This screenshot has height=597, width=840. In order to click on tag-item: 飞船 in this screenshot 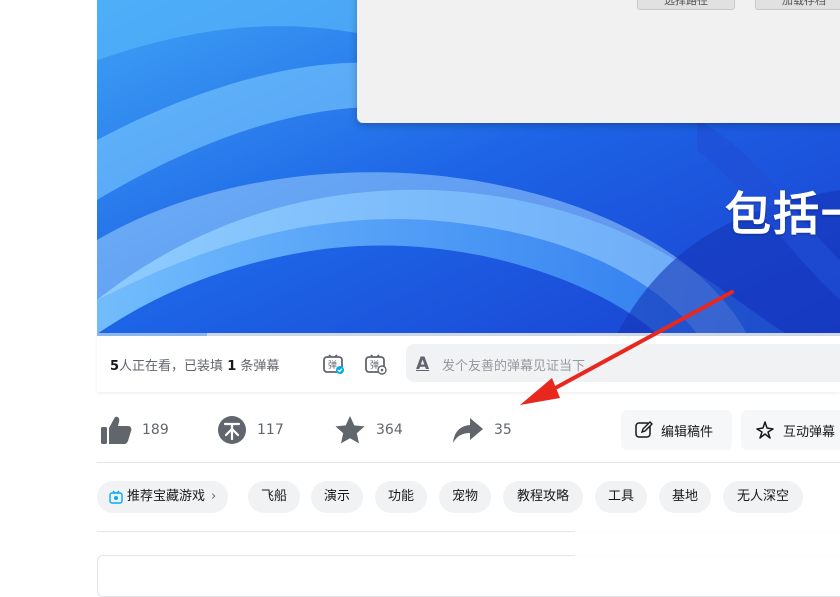, I will do `click(274, 497)`.